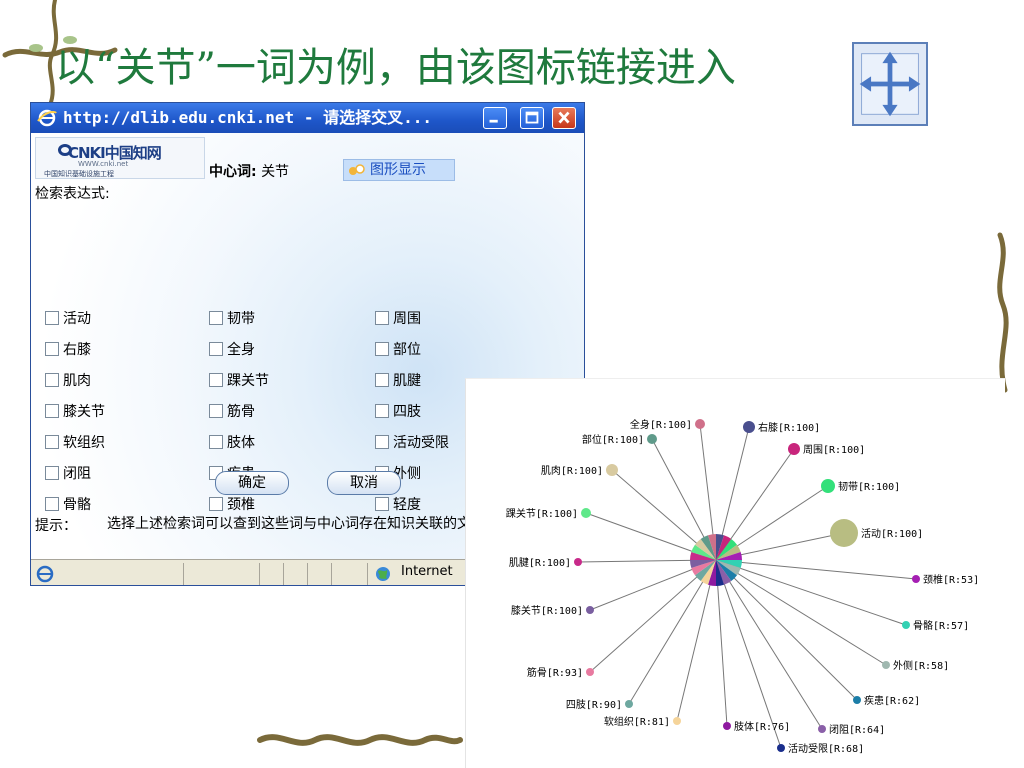 Image resolution: width=1024 pixels, height=768 pixels. What do you see at coordinates (68, 319) in the screenshot?
I see `term-option: 活动` at bounding box center [68, 319].